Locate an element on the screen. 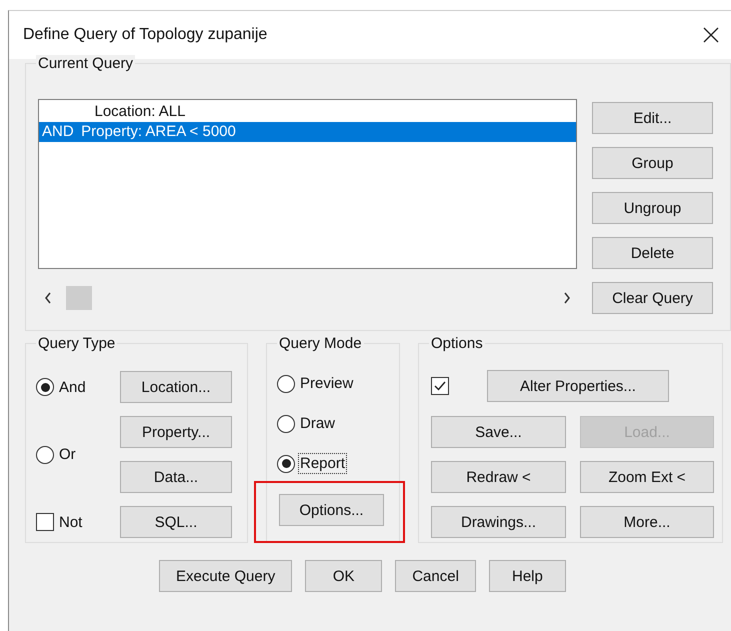  close-icon is located at coordinates (711, 35).